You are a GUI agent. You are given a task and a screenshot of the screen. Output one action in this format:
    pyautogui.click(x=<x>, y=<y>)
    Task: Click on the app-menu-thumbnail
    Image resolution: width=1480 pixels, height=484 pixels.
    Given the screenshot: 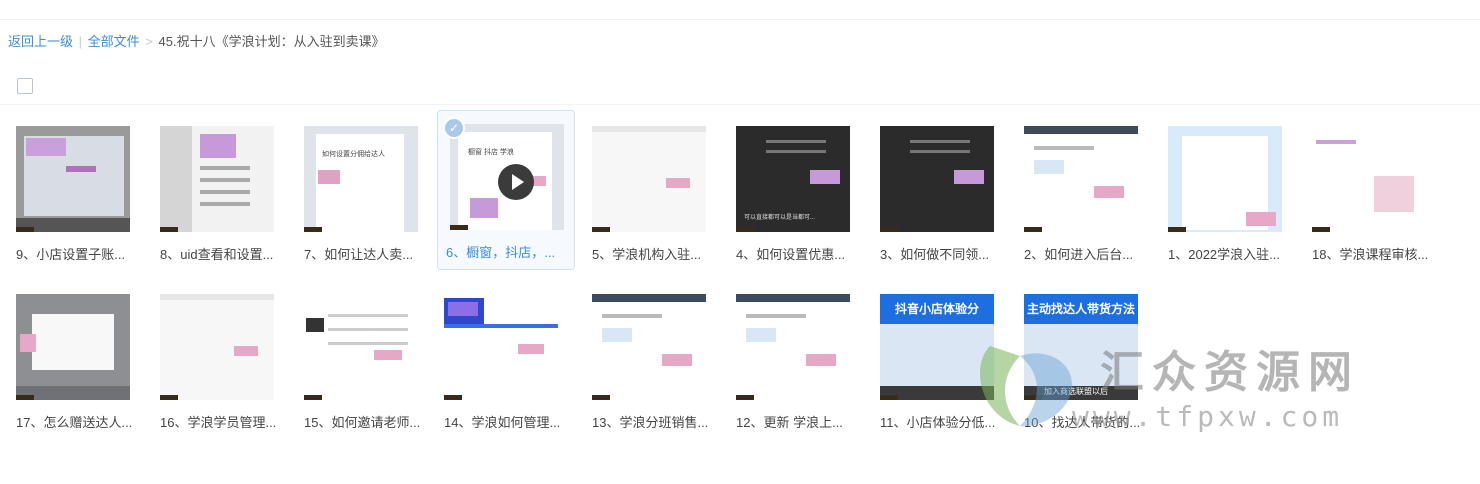 What is the action you would take?
    pyautogui.click(x=217, y=179)
    